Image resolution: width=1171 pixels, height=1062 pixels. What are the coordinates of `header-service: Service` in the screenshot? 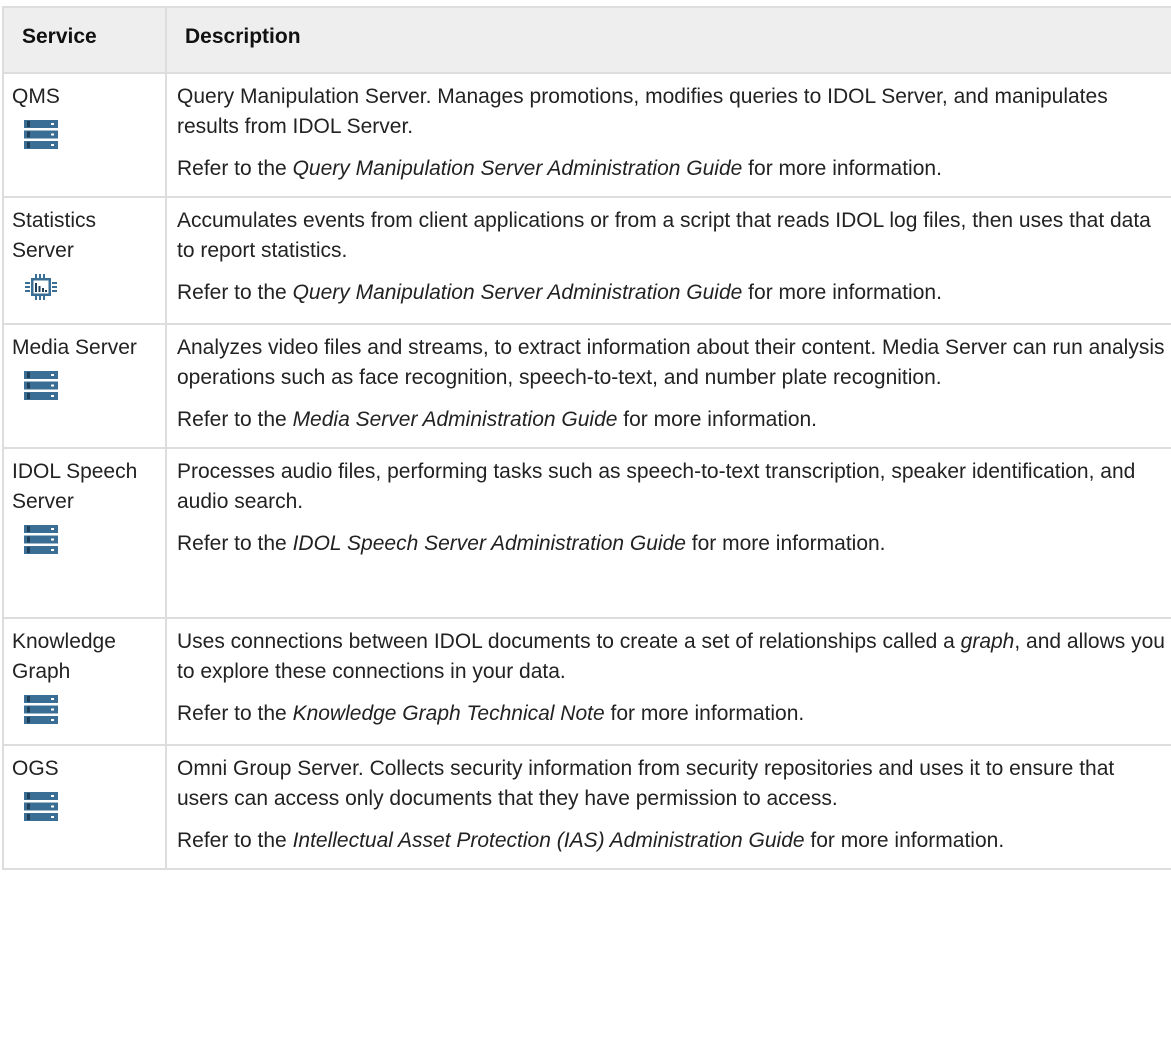 It's located at (84, 40).